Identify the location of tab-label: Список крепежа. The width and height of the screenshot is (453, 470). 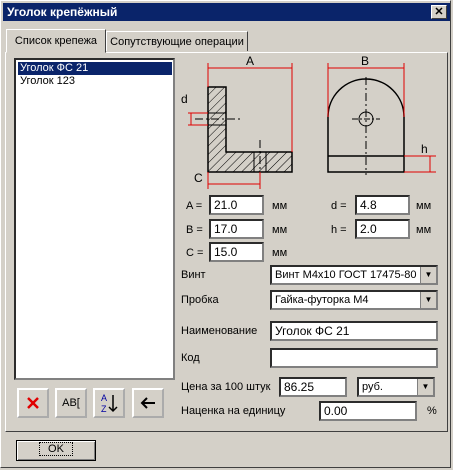
(56, 41).